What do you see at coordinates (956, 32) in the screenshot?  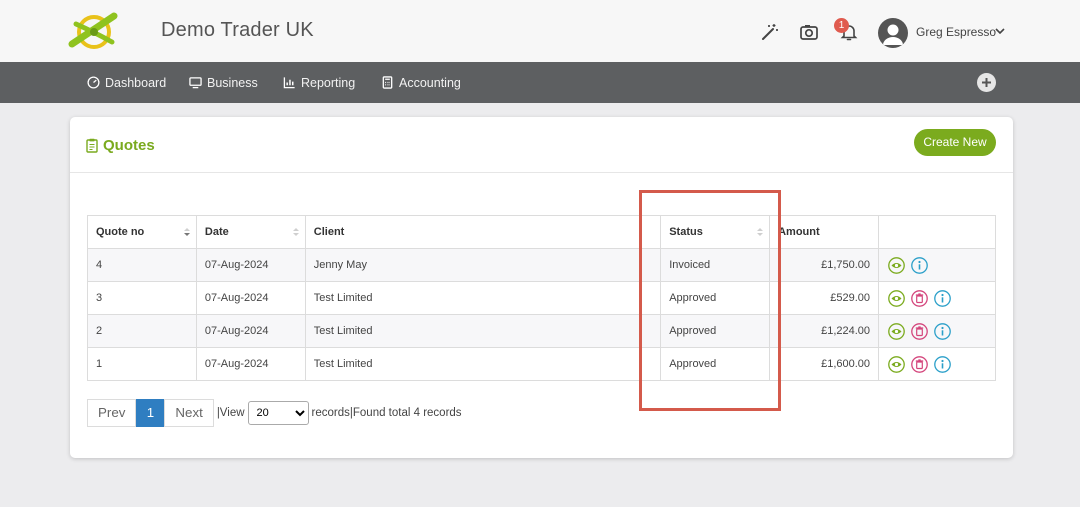 I see `user-name: Greg Espresso` at bounding box center [956, 32].